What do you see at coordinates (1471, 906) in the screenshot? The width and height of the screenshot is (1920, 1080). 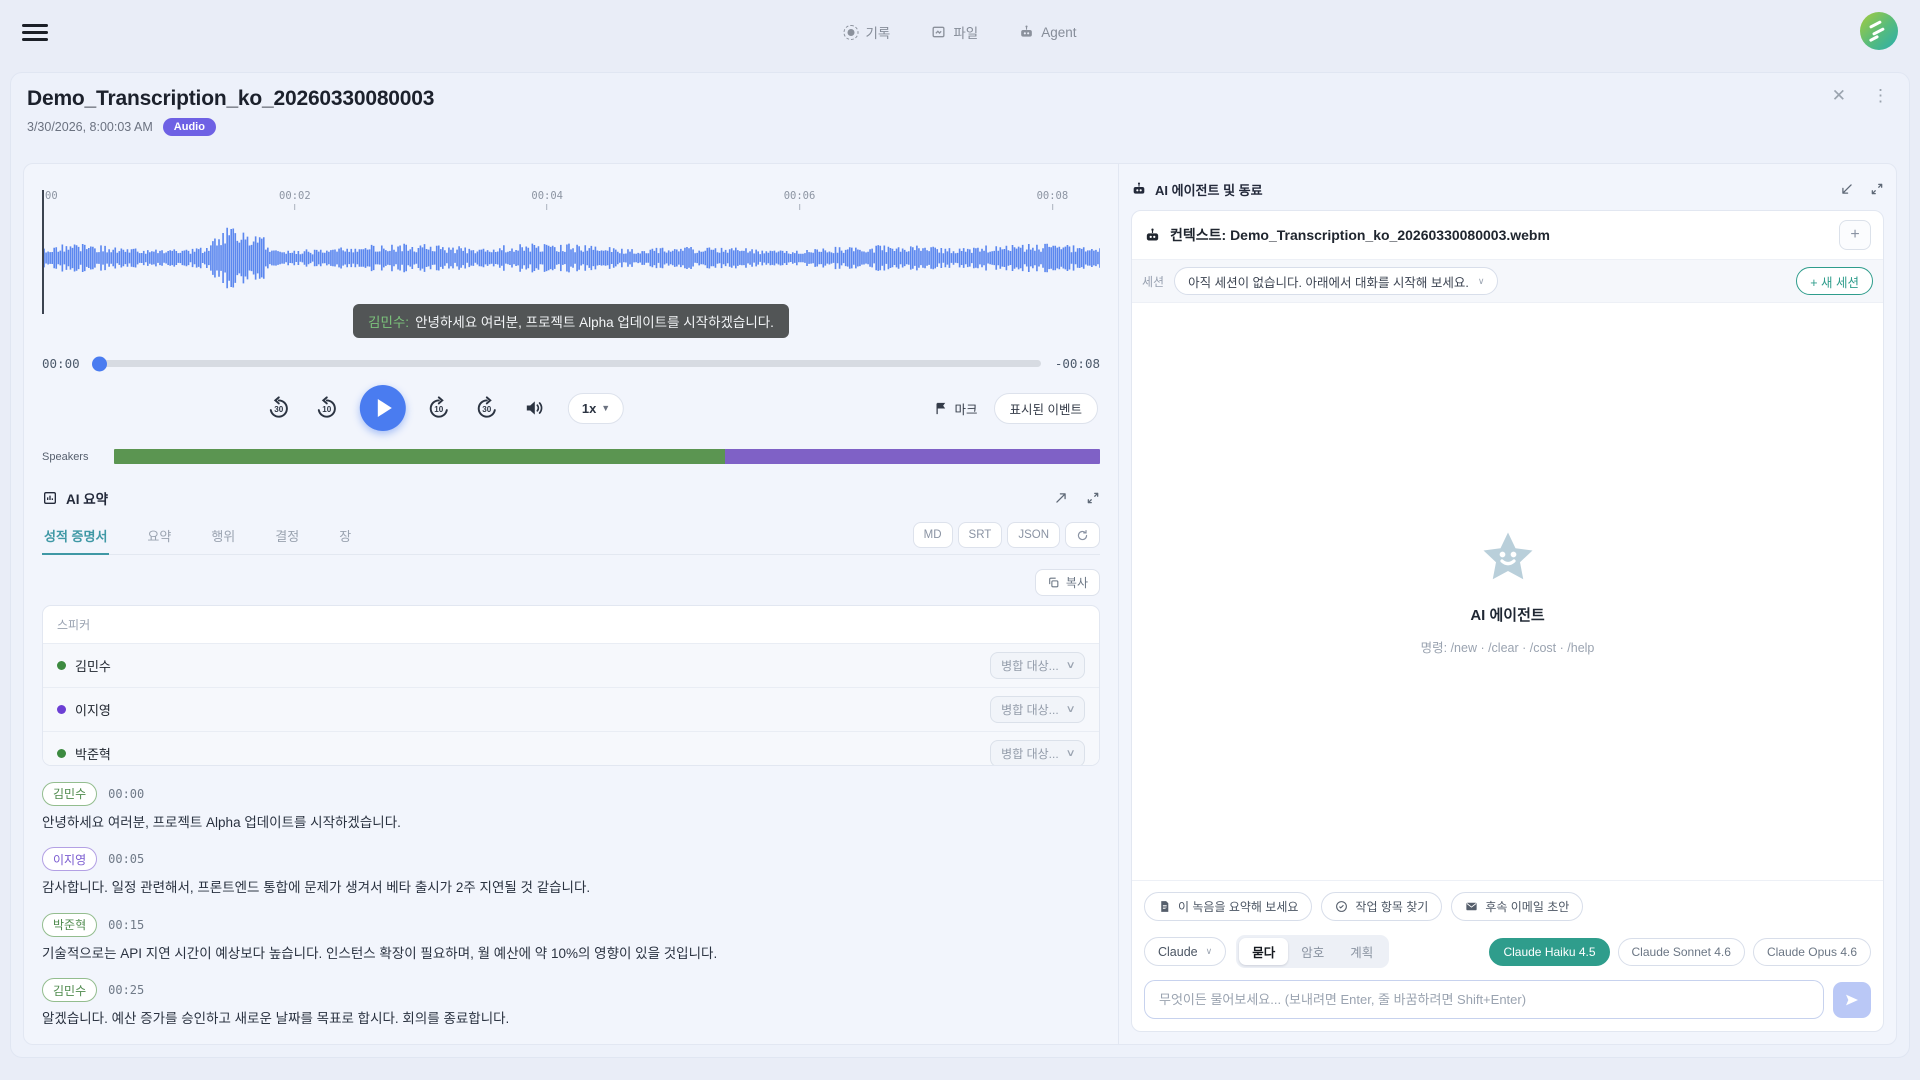 I see `mail-icon` at bounding box center [1471, 906].